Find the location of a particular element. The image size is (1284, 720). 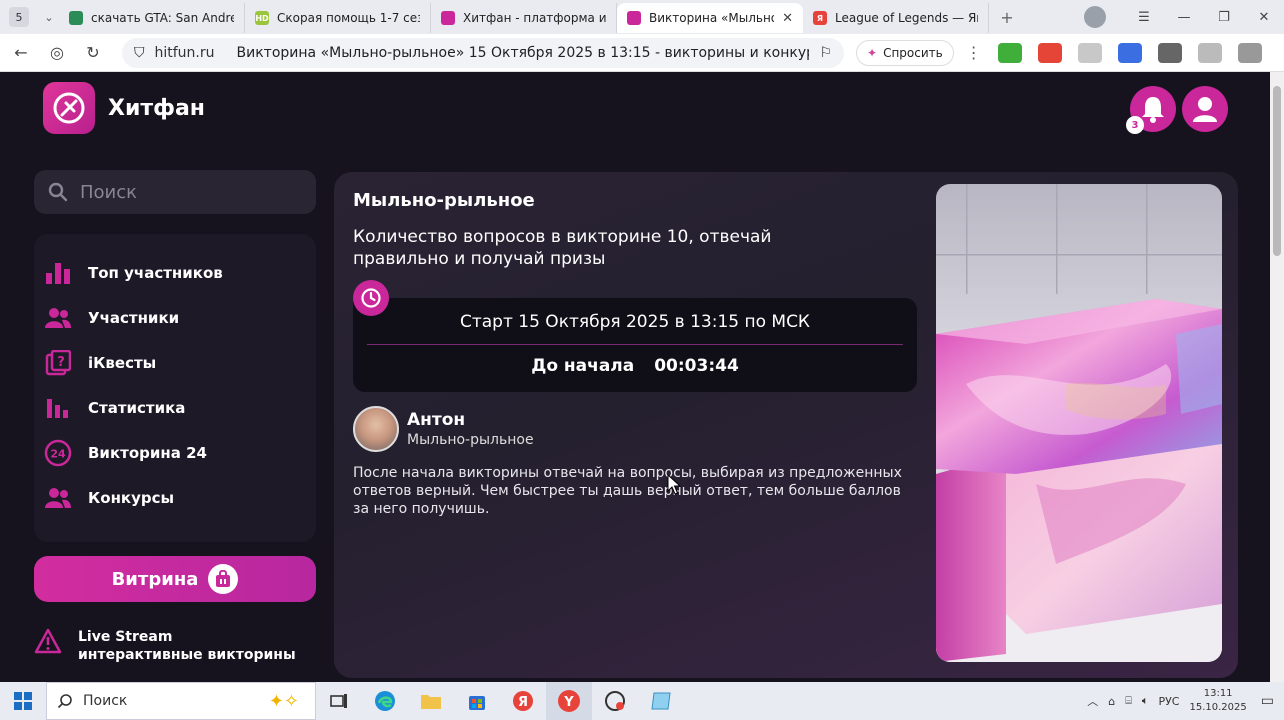

tab-favicon-icon: Я is located at coordinates (820, 18).